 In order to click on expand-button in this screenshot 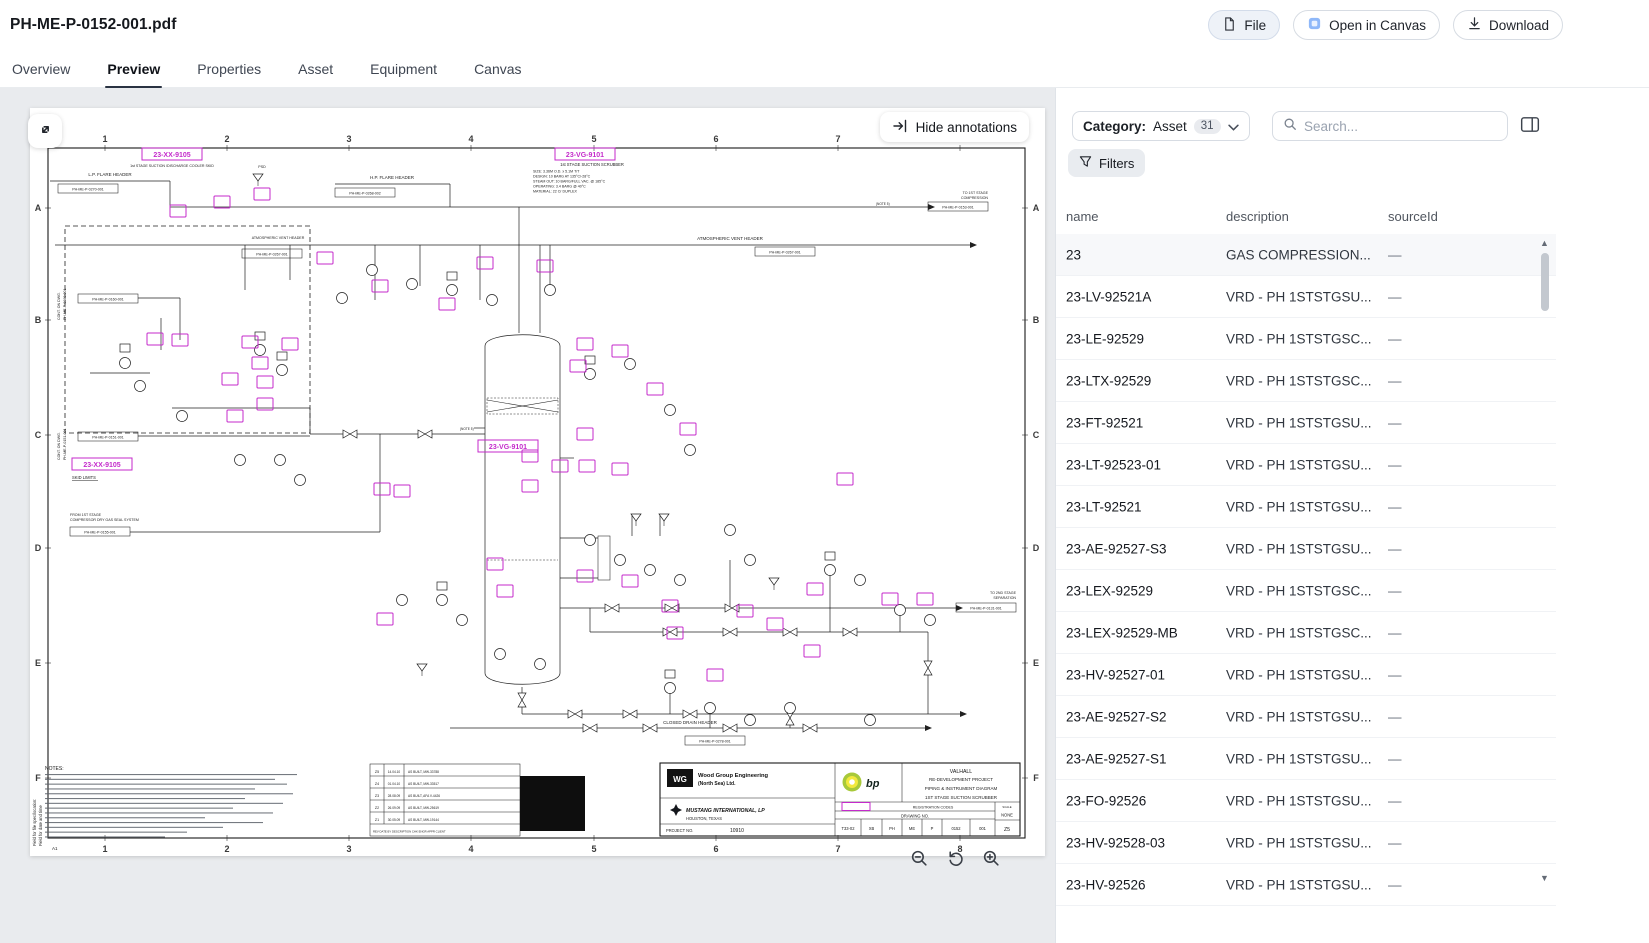, I will do `click(45, 131)`.